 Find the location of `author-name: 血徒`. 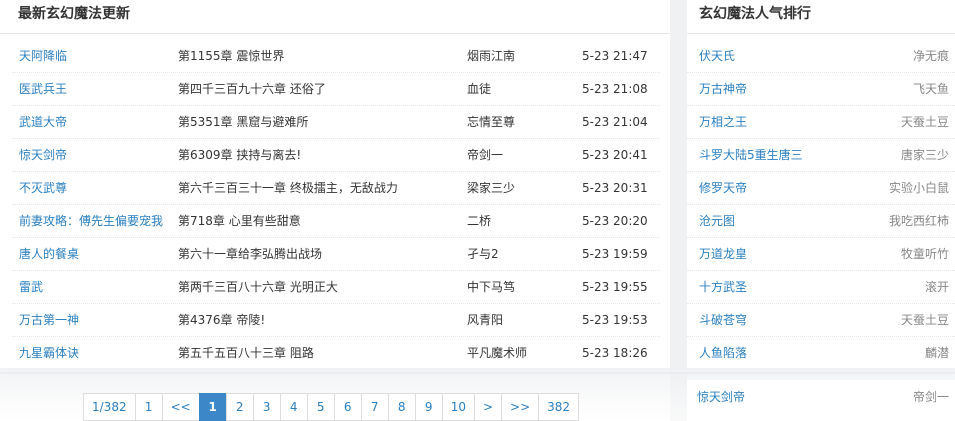

author-name: 血徒 is located at coordinates (479, 89).